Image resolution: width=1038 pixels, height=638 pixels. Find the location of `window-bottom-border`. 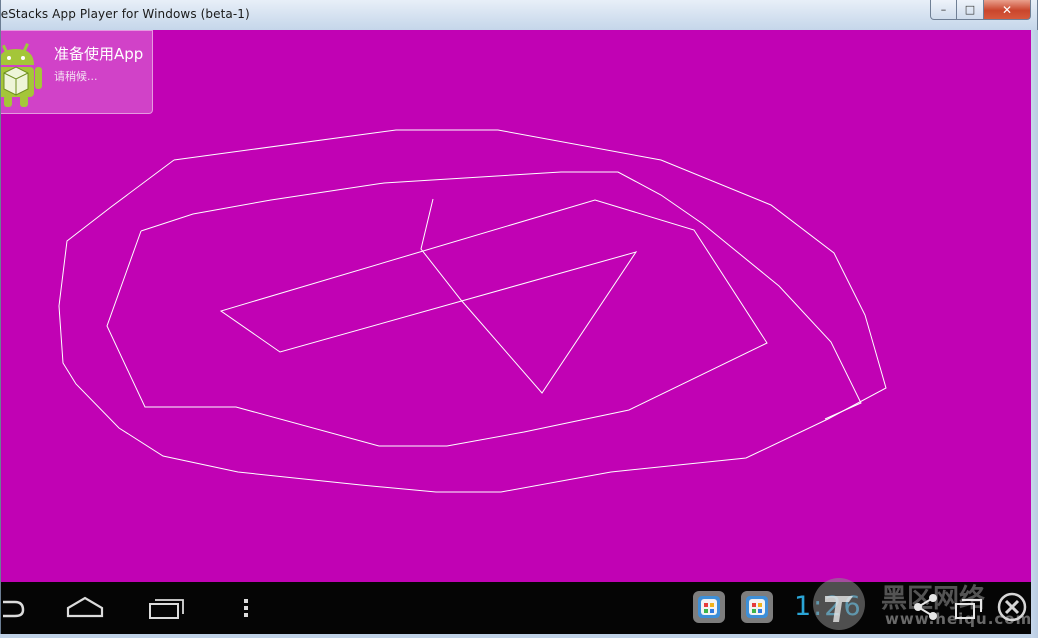

window-bottom-border is located at coordinates (515, 636).